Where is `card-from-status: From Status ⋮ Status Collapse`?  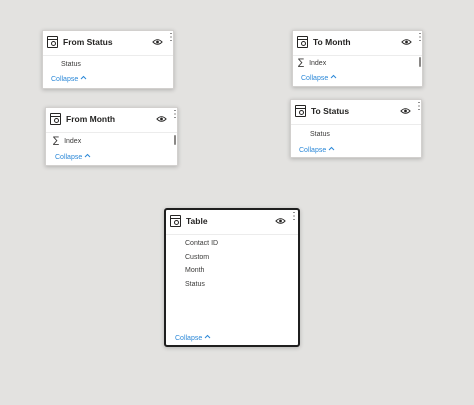 card-from-status: From Status ⋮ Status Collapse is located at coordinates (109, 59).